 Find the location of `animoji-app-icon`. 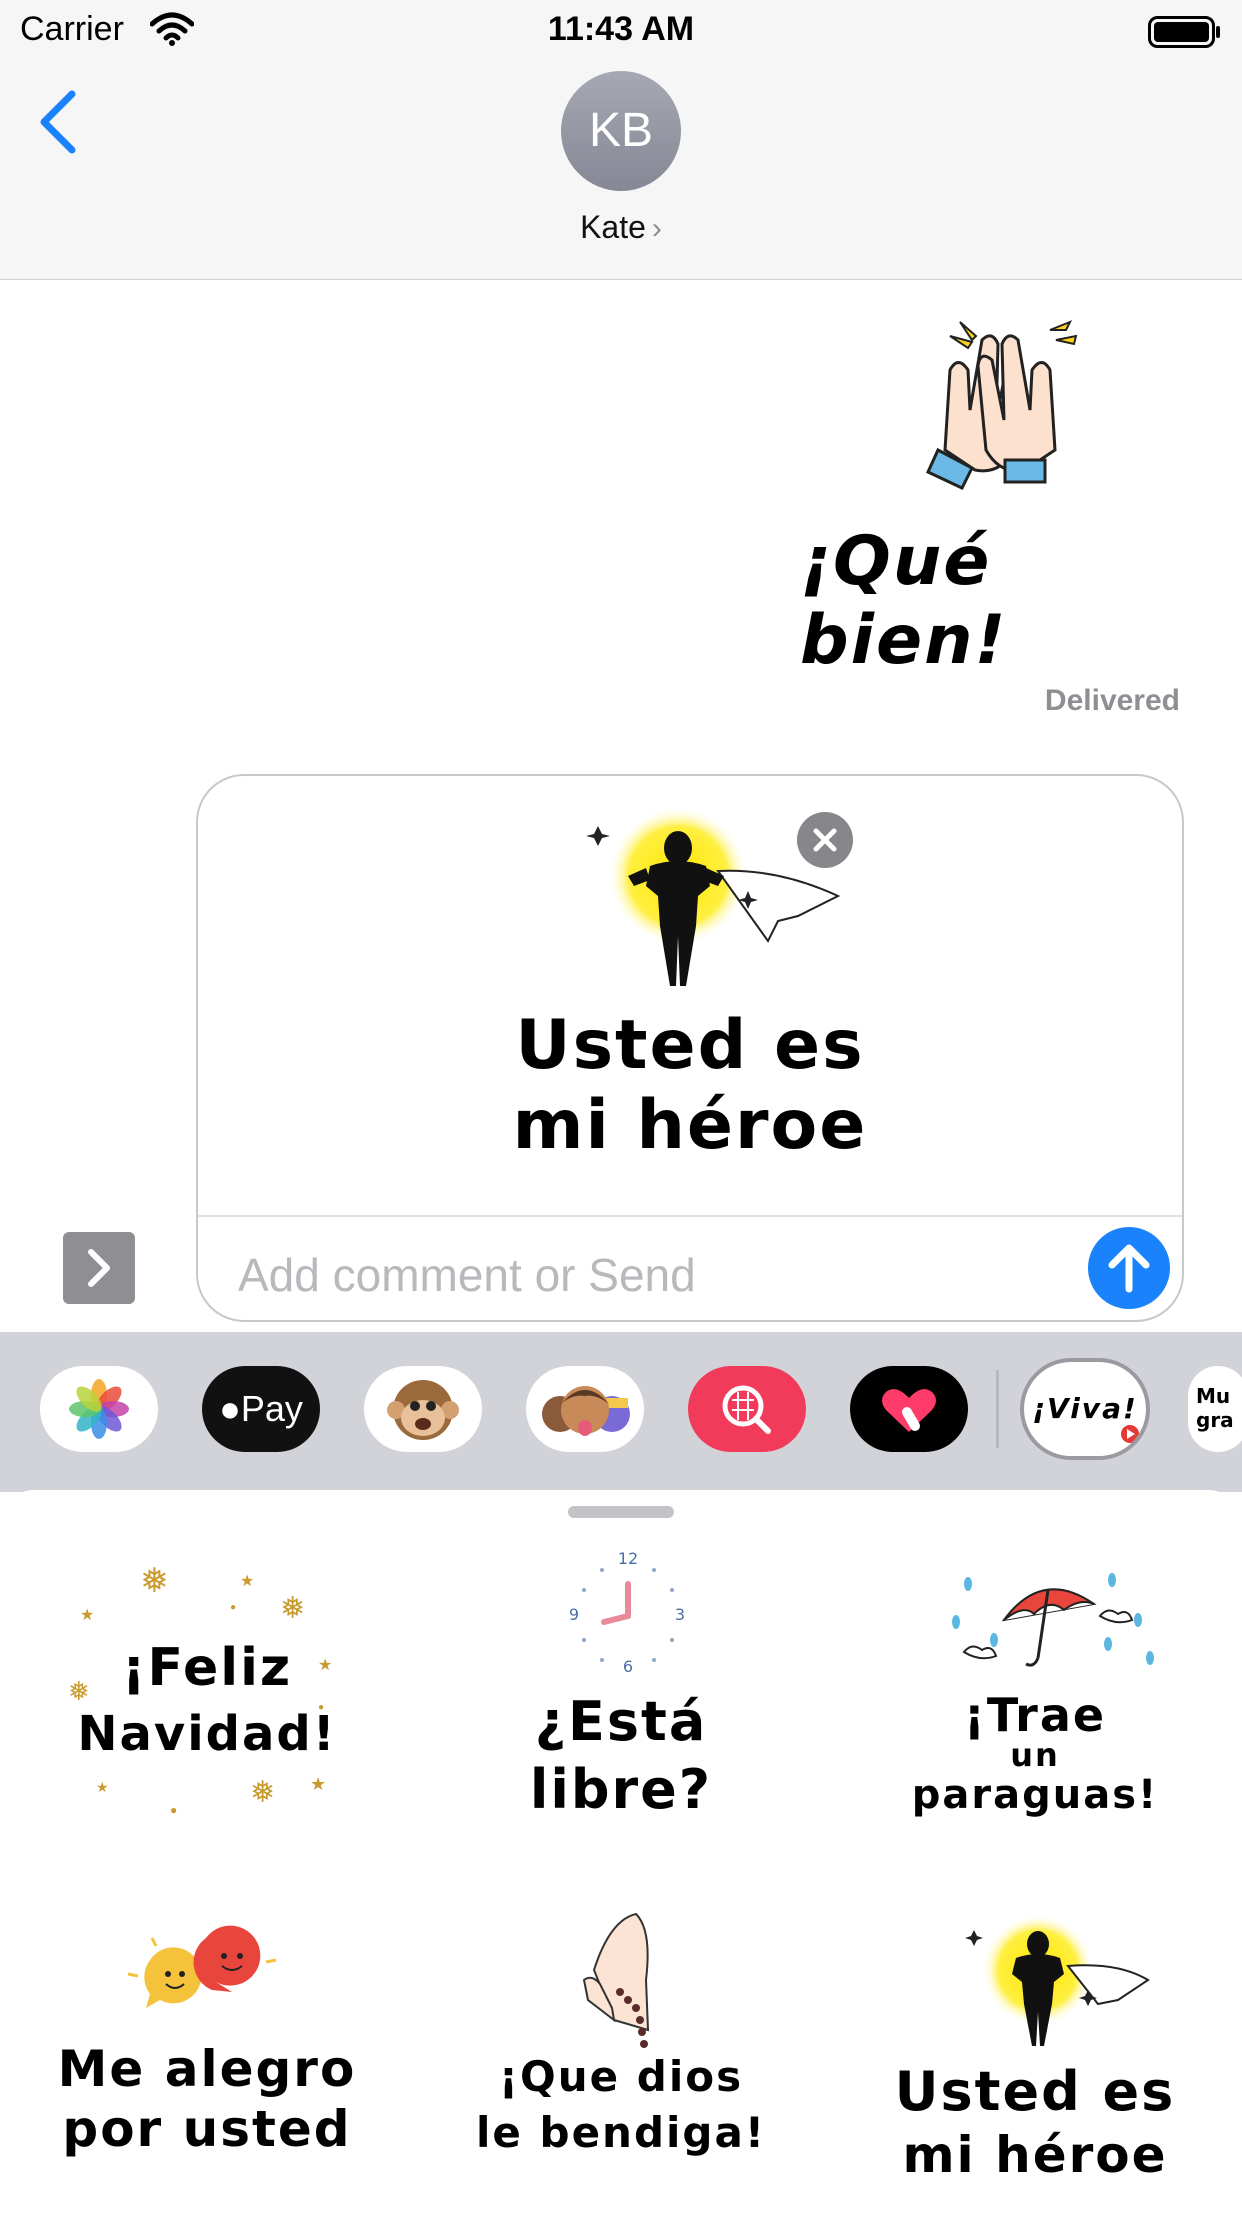

animoji-app-icon is located at coordinates (423, 1409).